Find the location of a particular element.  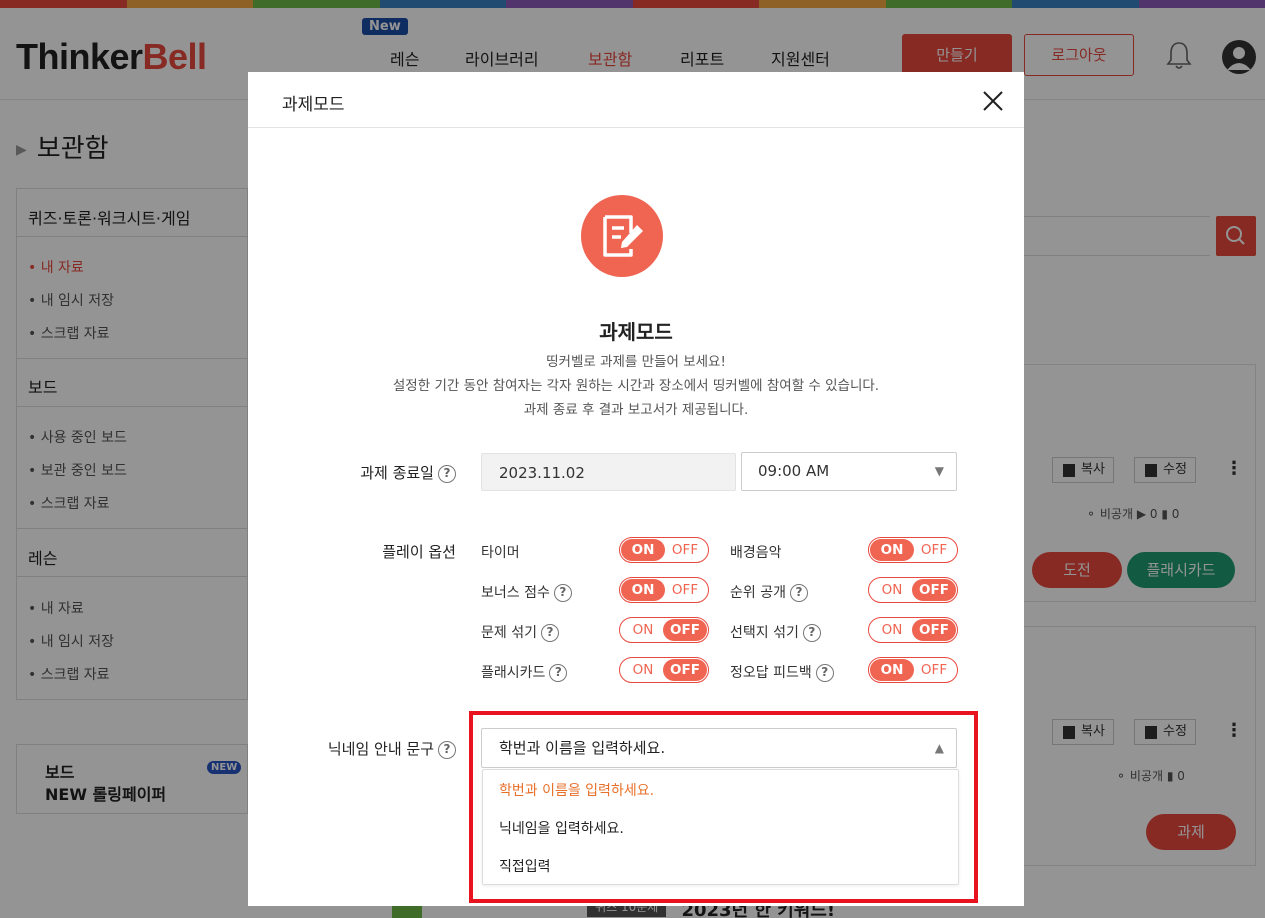

play-option-label: 선택지 섞기? is located at coordinates (775, 632).